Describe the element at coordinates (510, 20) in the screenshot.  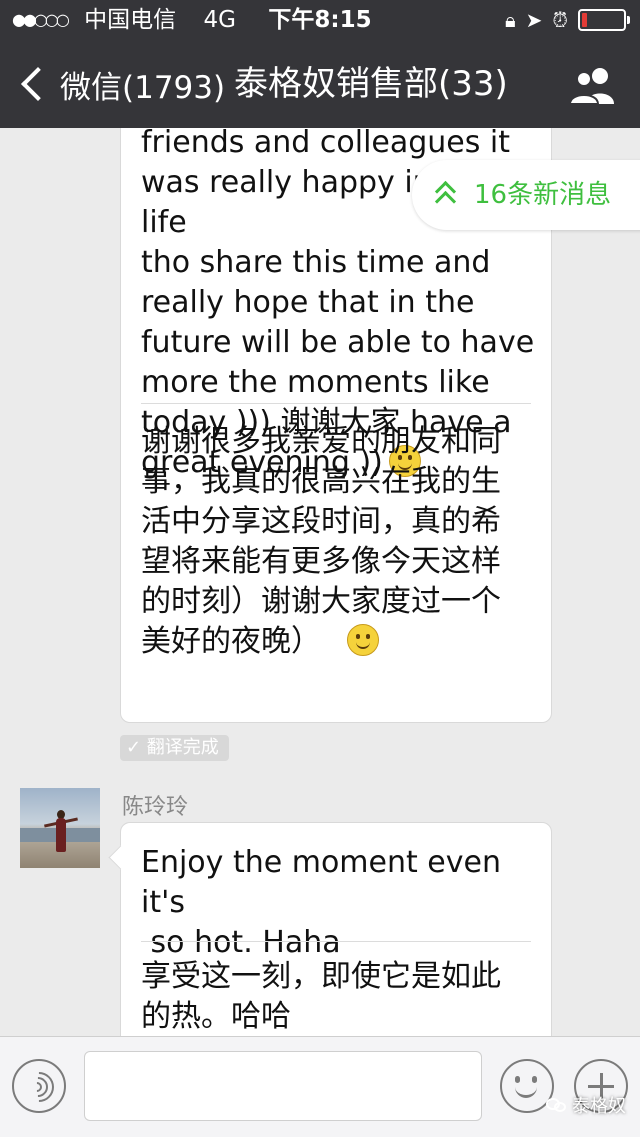
I see `orientation-lock-icon: 🔒︎` at that location.